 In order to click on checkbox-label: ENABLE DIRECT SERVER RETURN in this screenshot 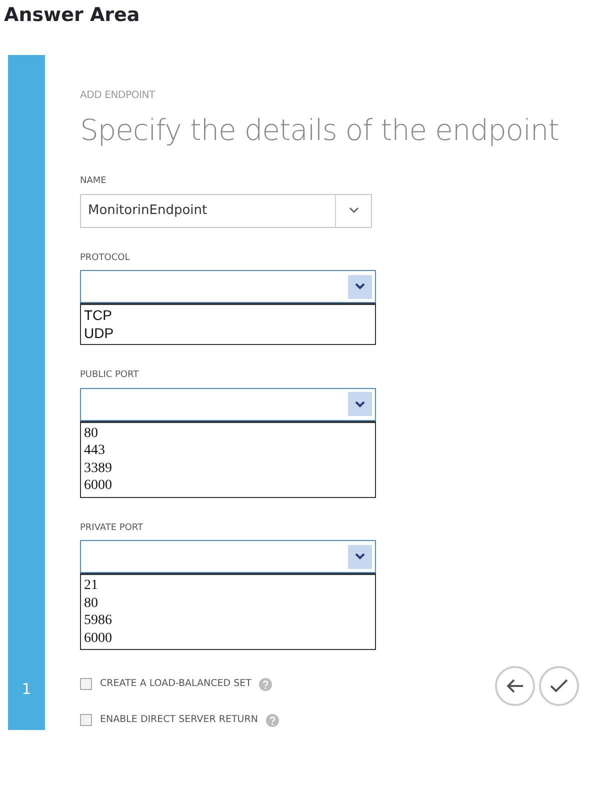, I will do `click(179, 719)`.